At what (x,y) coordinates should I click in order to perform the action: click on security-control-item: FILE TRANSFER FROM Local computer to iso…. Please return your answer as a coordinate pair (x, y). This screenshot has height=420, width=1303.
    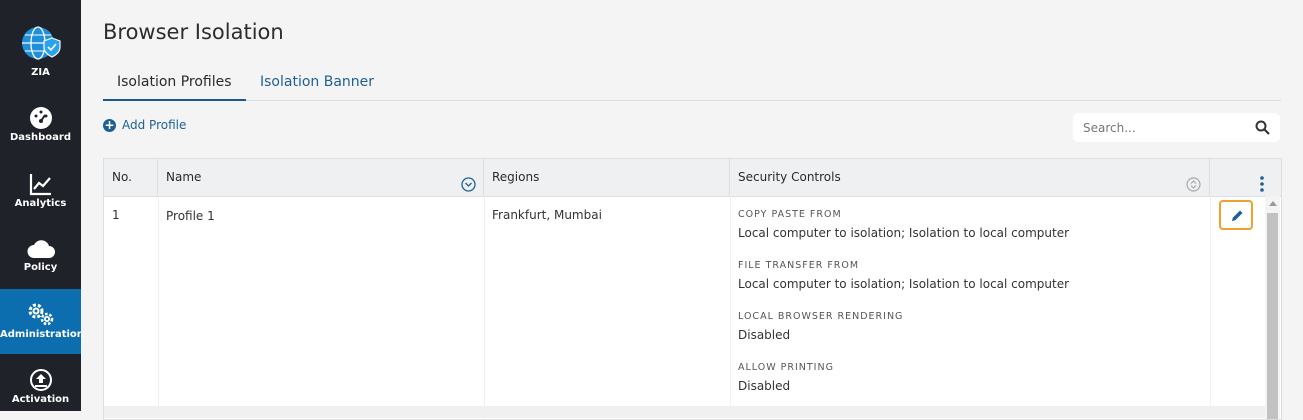
    Looking at the image, I should click on (903, 275).